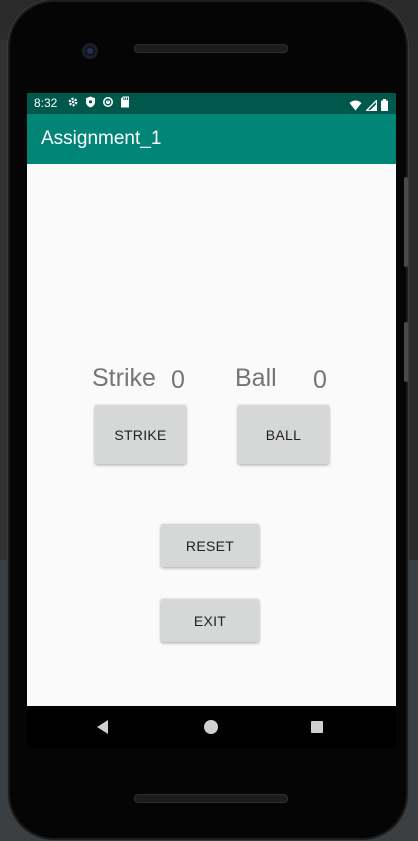  I want to click on ball-count: 0, so click(320, 380).